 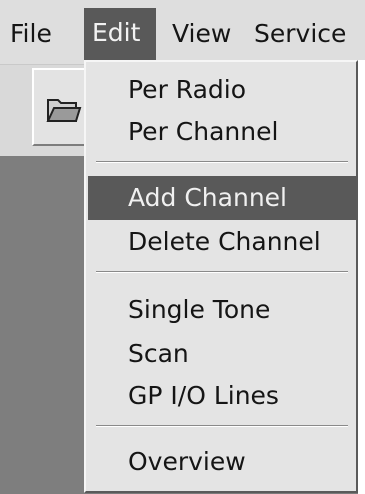 I want to click on menu-view: View, so click(x=205, y=34).